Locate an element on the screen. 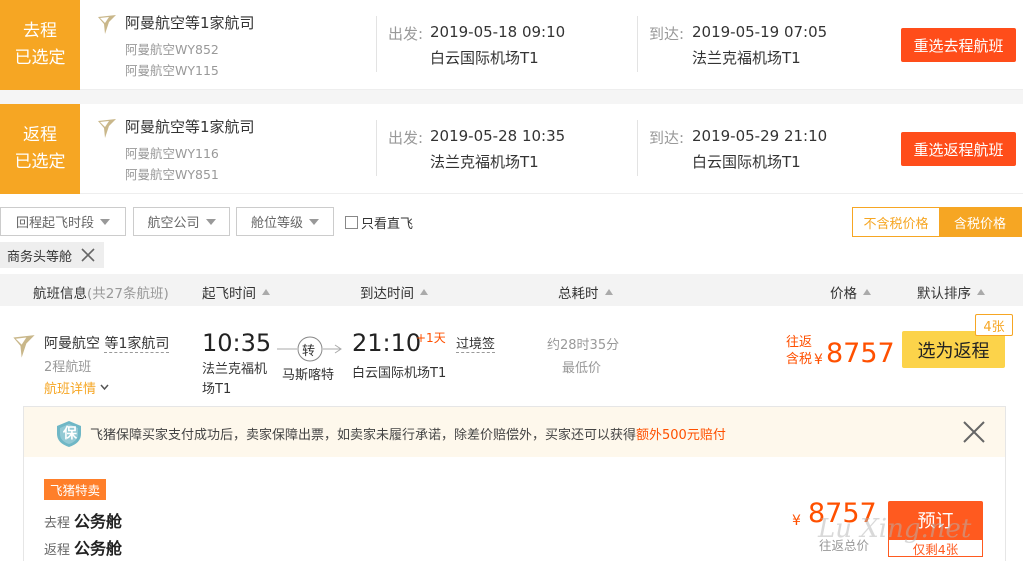  next-day-badge: +1天 is located at coordinates (431, 338).